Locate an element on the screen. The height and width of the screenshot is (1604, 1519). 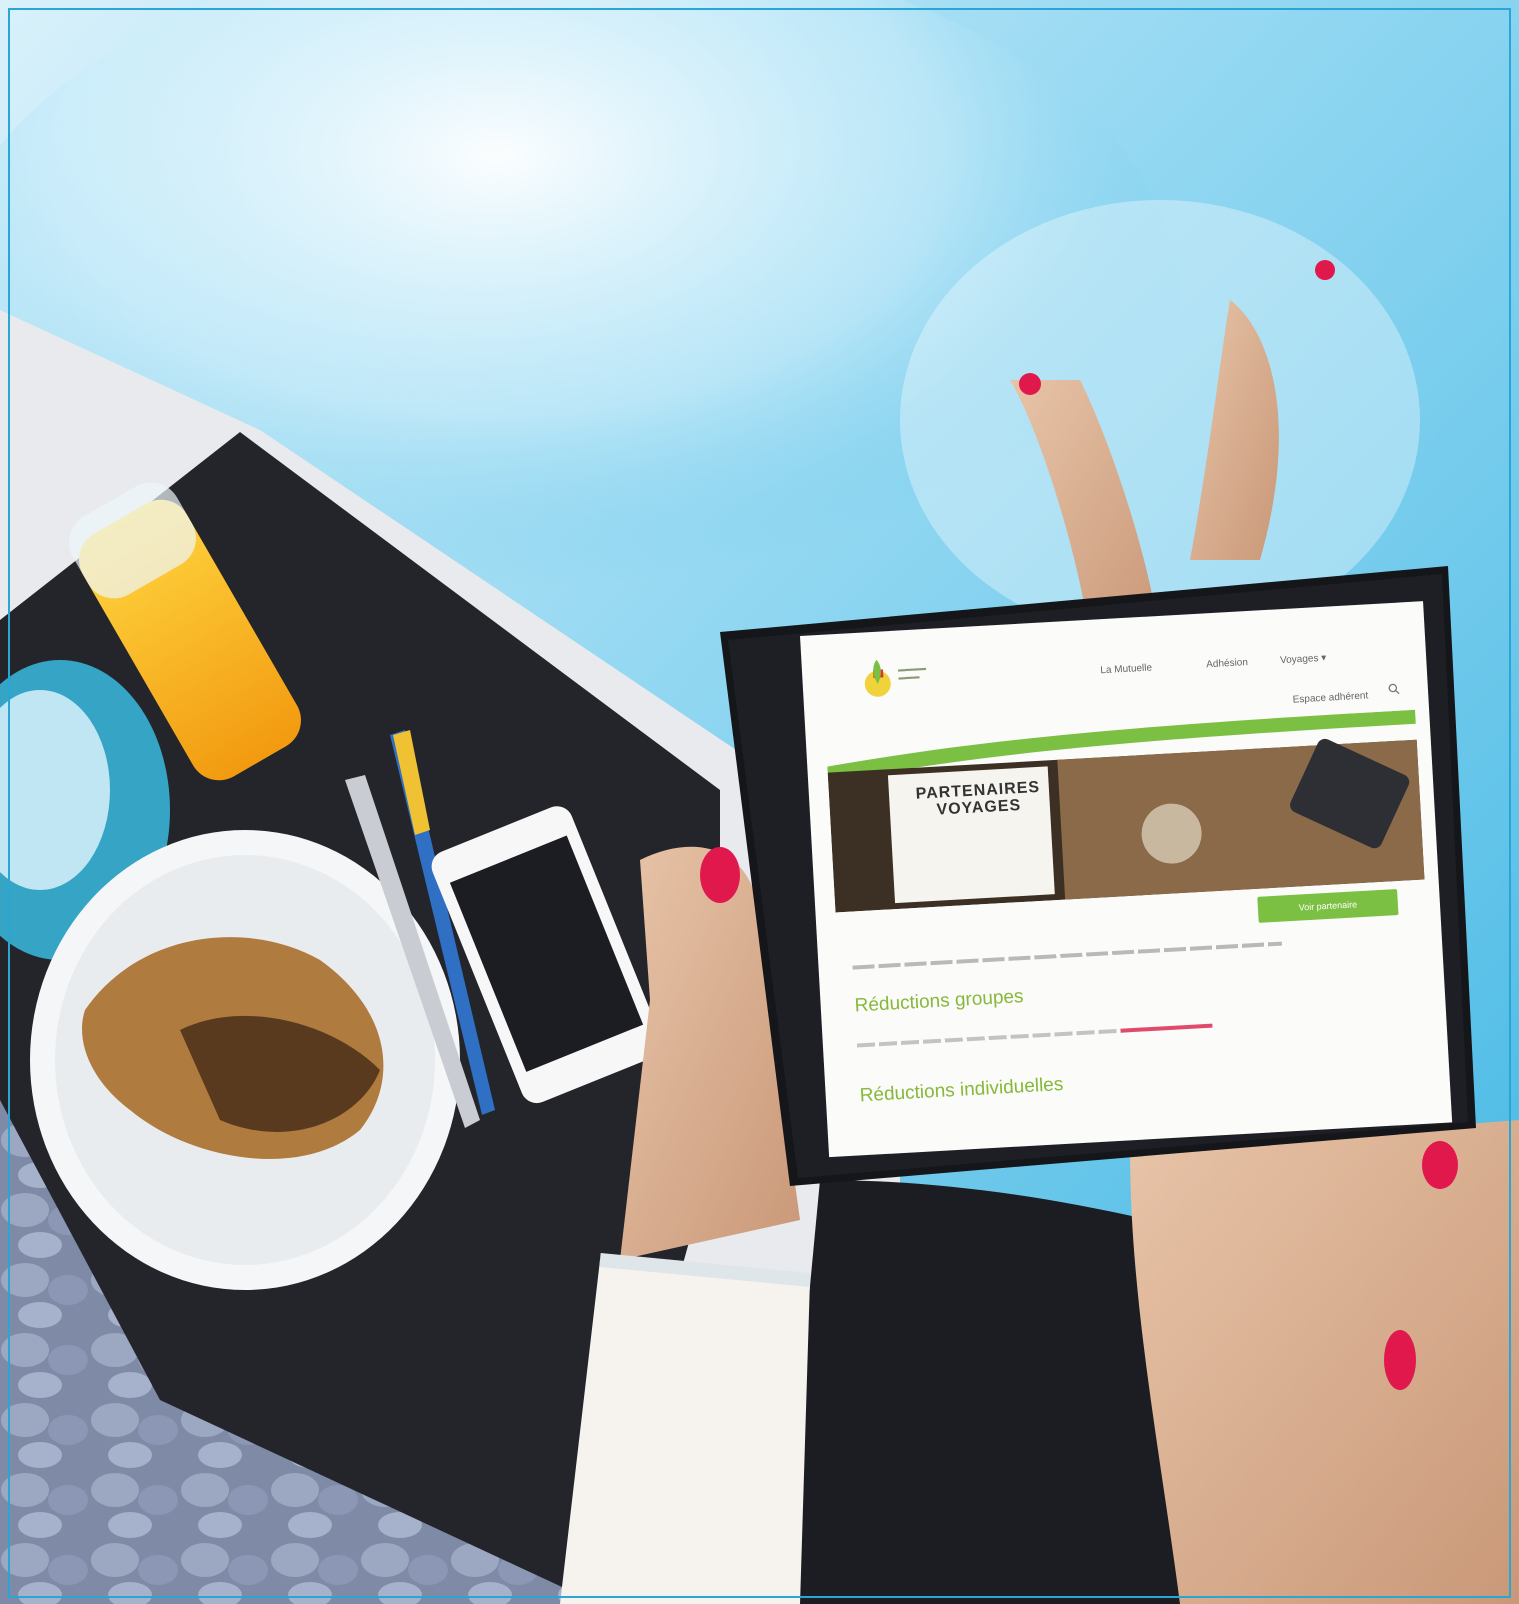
nav-item-mutuelle: La Mutuelle is located at coordinates (1126, 669).